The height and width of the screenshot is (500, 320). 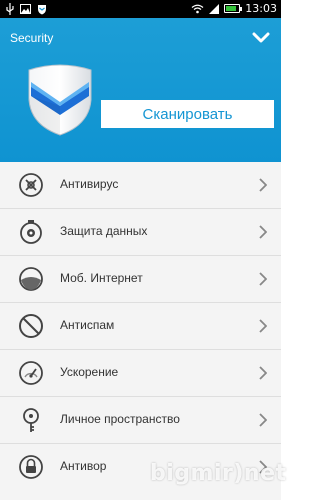 I want to click on list-item-private-space: Личное пространство, so click(x=140, y=420).